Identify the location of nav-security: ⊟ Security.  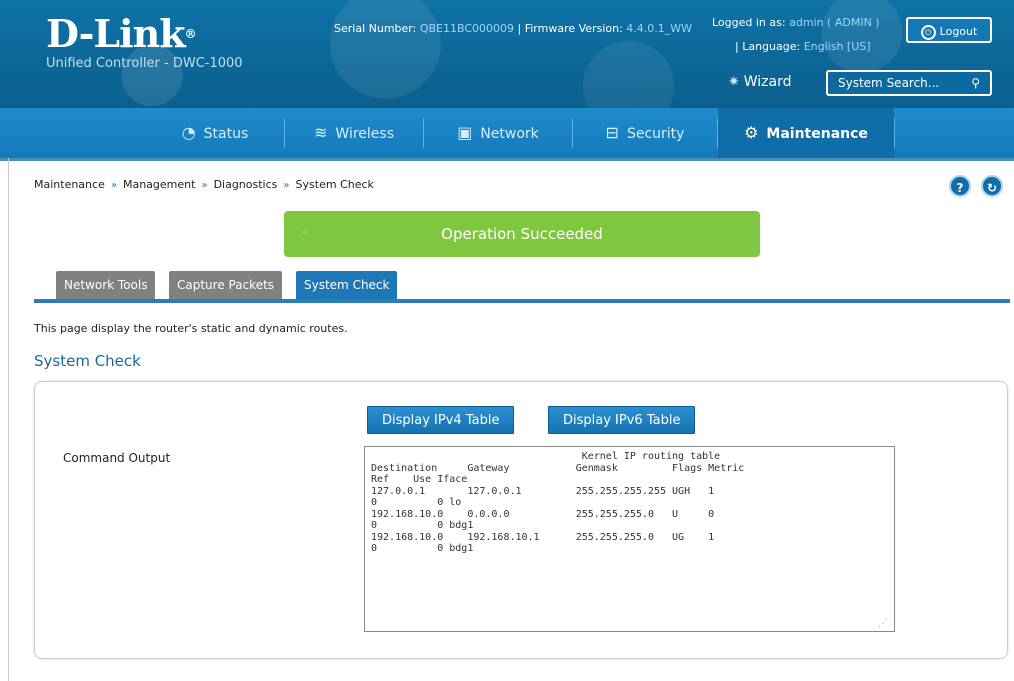
(645, 133).